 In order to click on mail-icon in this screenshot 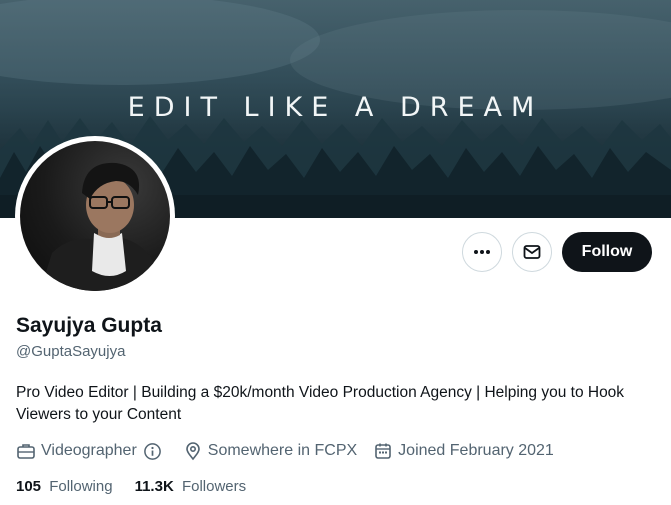, I will do `click(532, 252)`.